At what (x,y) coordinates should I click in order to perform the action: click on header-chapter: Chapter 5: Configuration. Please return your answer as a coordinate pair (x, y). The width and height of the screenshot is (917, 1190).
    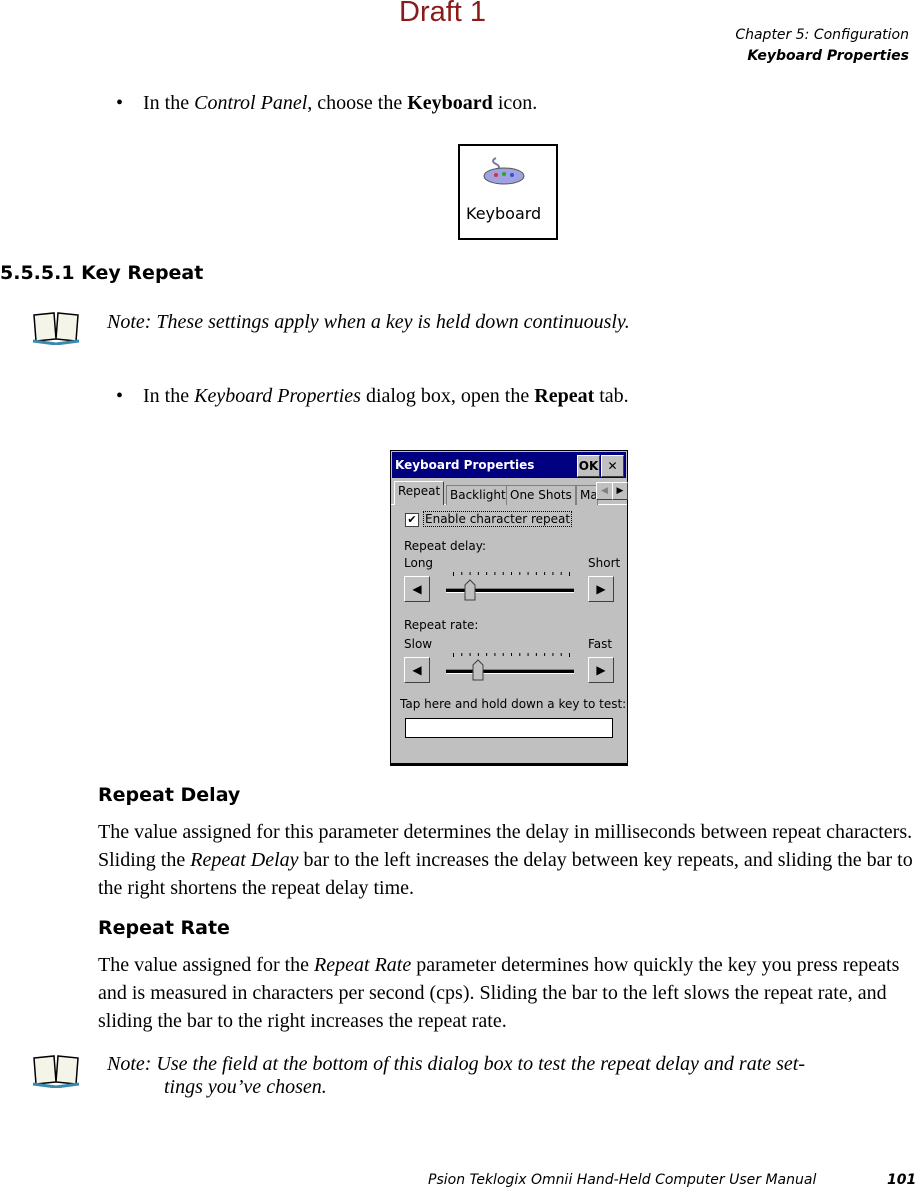
    Looking at the image, I should click on (822, 35).